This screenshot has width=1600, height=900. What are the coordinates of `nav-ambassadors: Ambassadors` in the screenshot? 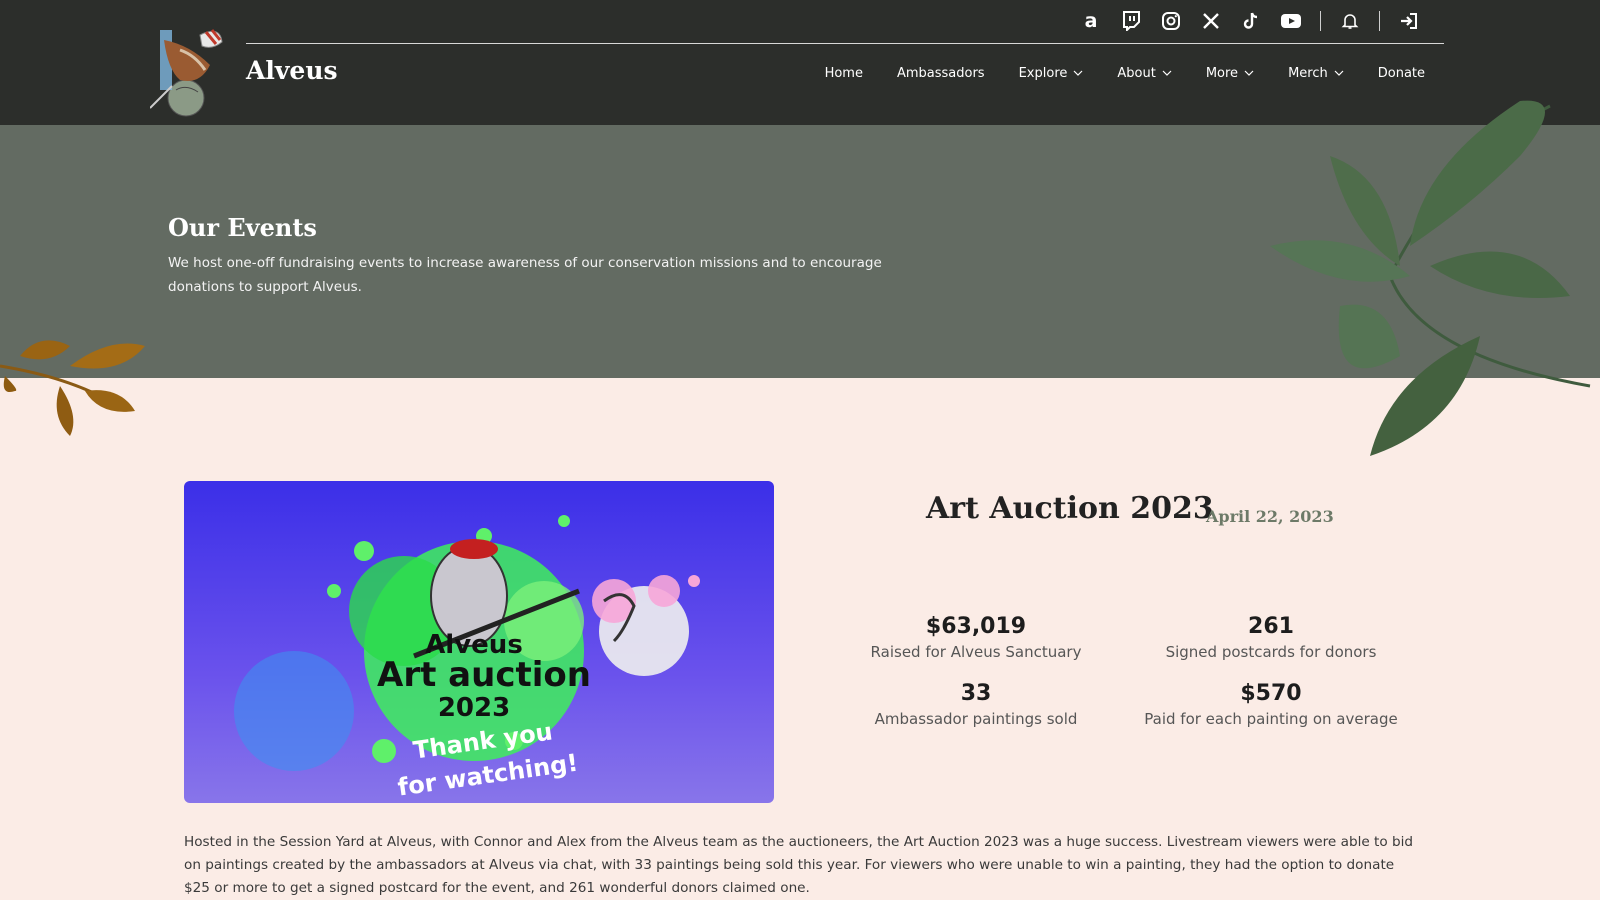 It's located at (941, 73).